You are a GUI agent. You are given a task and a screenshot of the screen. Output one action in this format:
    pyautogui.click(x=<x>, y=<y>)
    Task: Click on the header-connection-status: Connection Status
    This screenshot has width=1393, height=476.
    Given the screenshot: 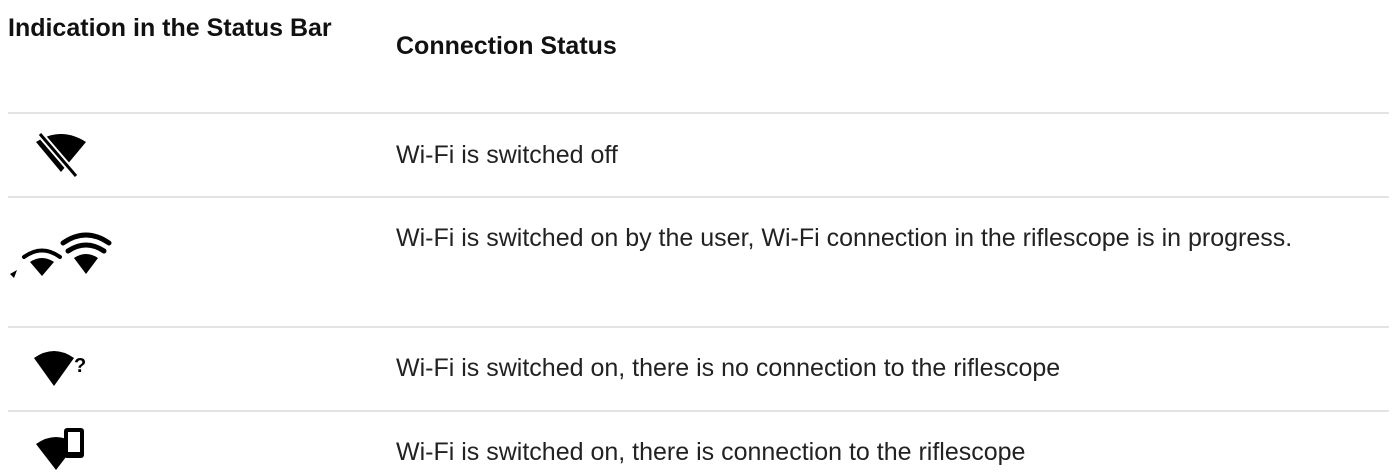 What is the action you would take?
    pyautogui.click(x=506, y=46)
    